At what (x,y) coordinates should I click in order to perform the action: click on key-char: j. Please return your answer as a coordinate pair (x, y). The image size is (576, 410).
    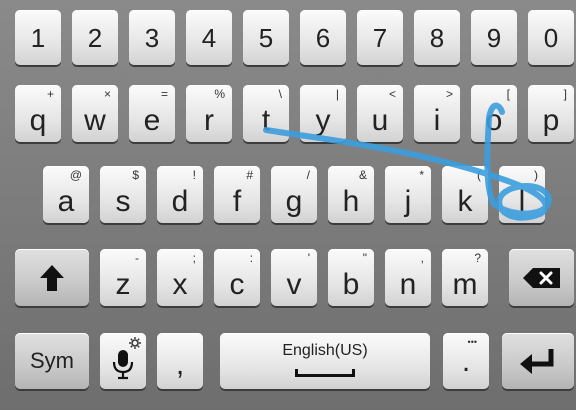
    Looking at the image, I should click on (408, 201).